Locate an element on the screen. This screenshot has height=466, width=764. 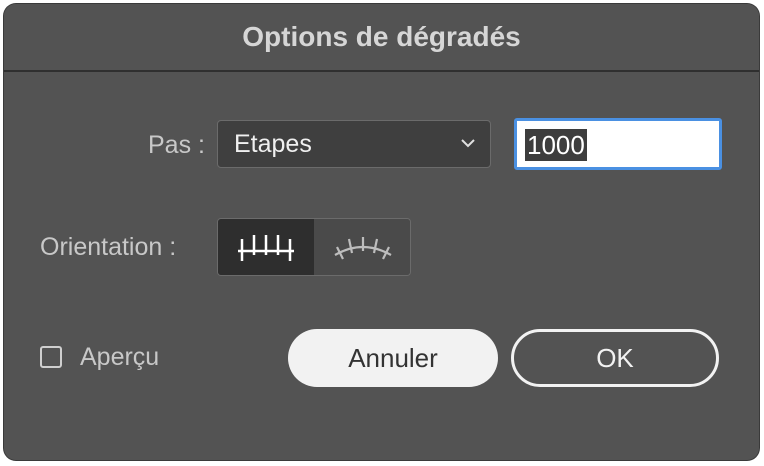
pas-dropdown-value: Etapes is located at coordinates (273, 144).